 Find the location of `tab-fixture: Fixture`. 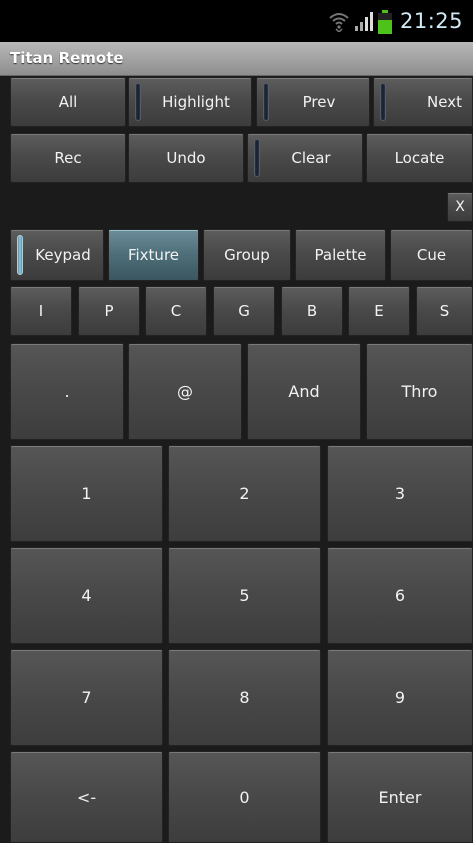

tab-fixture: Fixture is located at coordinates (153, 255).